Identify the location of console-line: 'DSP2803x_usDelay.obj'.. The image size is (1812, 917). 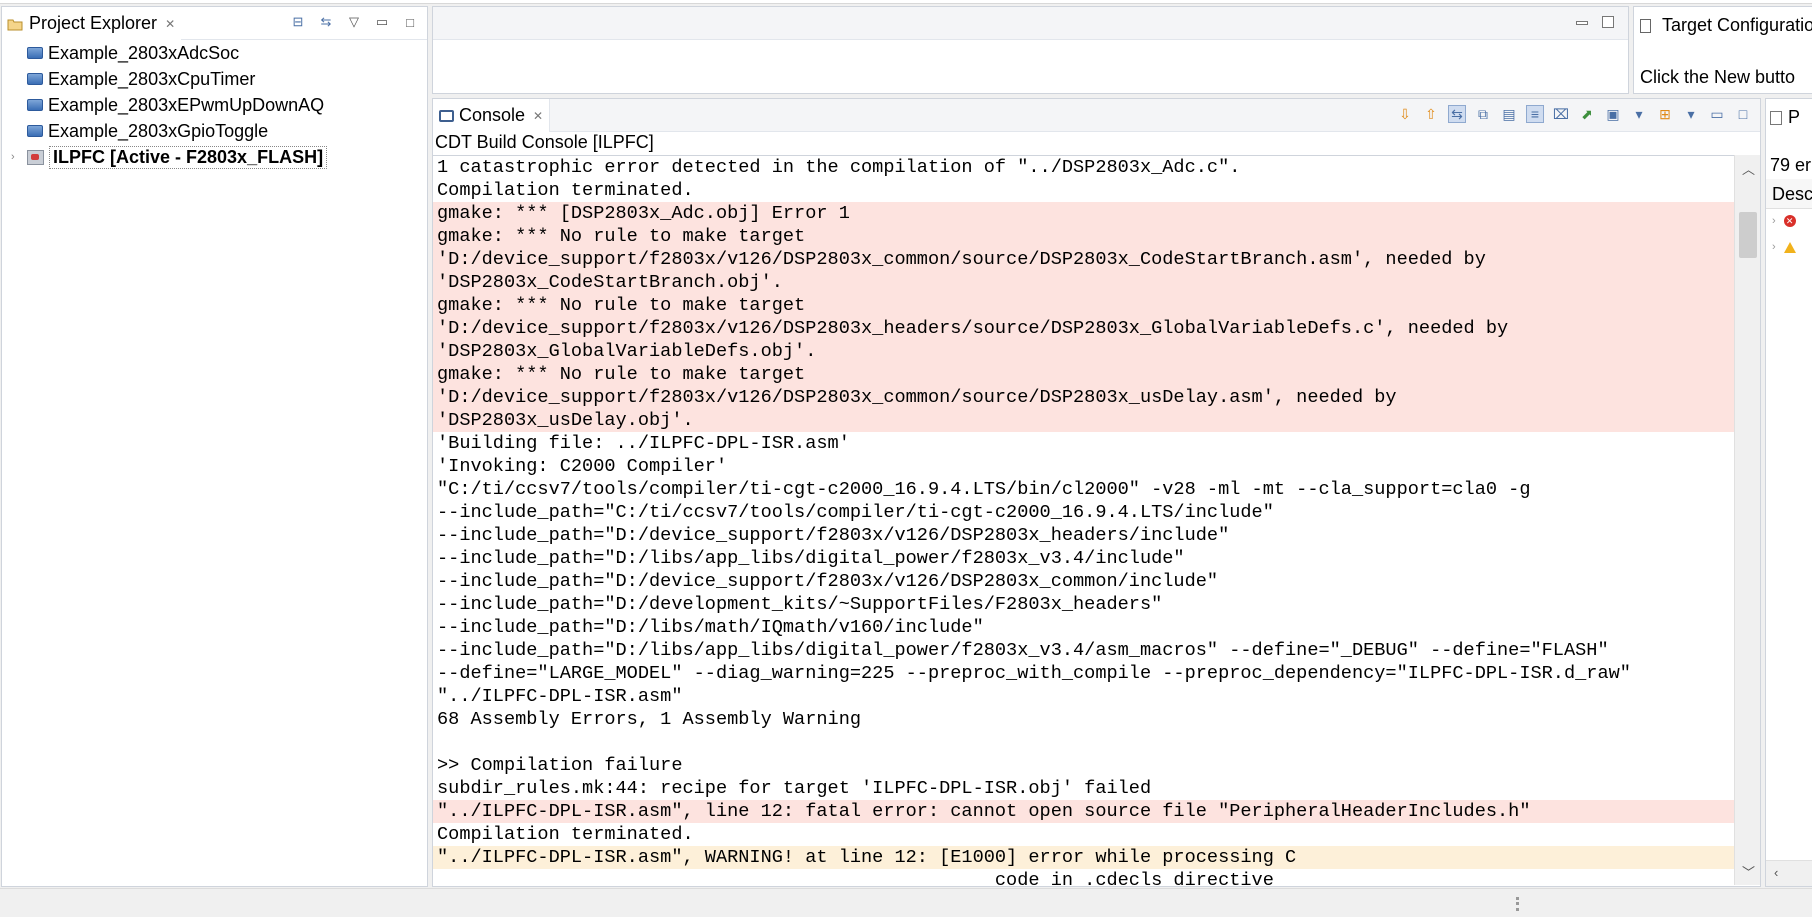
(1084, 420).